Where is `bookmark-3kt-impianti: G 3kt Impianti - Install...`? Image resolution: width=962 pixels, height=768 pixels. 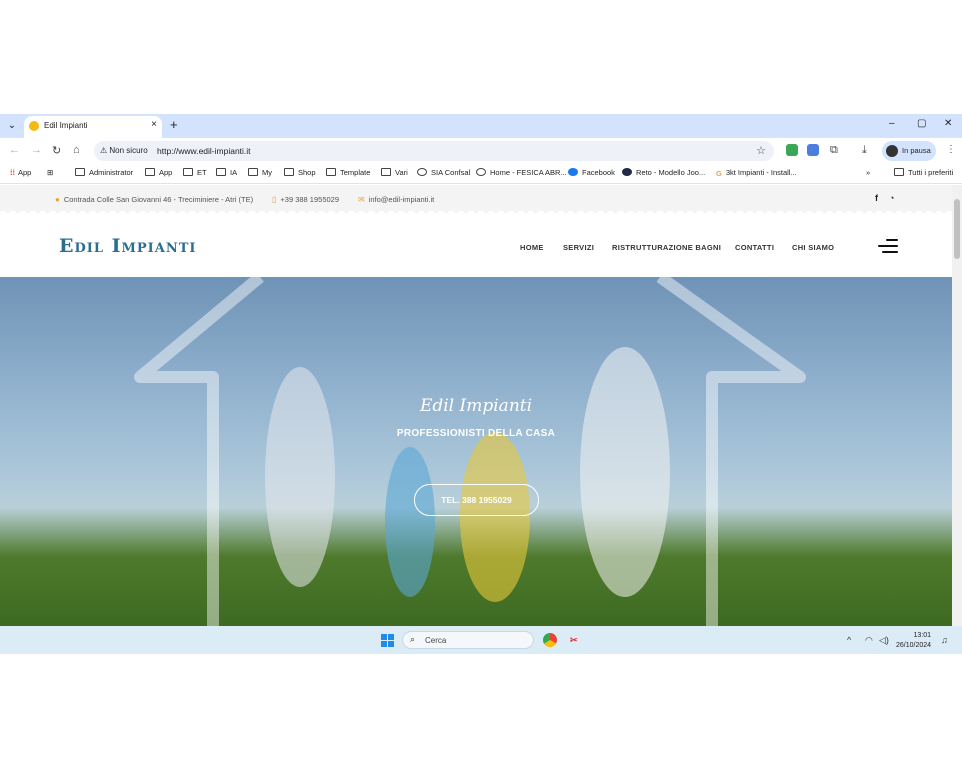 bookmark-3kt-impianti: G 3kt Impianti - Install... is located at coordinates (756, 173).